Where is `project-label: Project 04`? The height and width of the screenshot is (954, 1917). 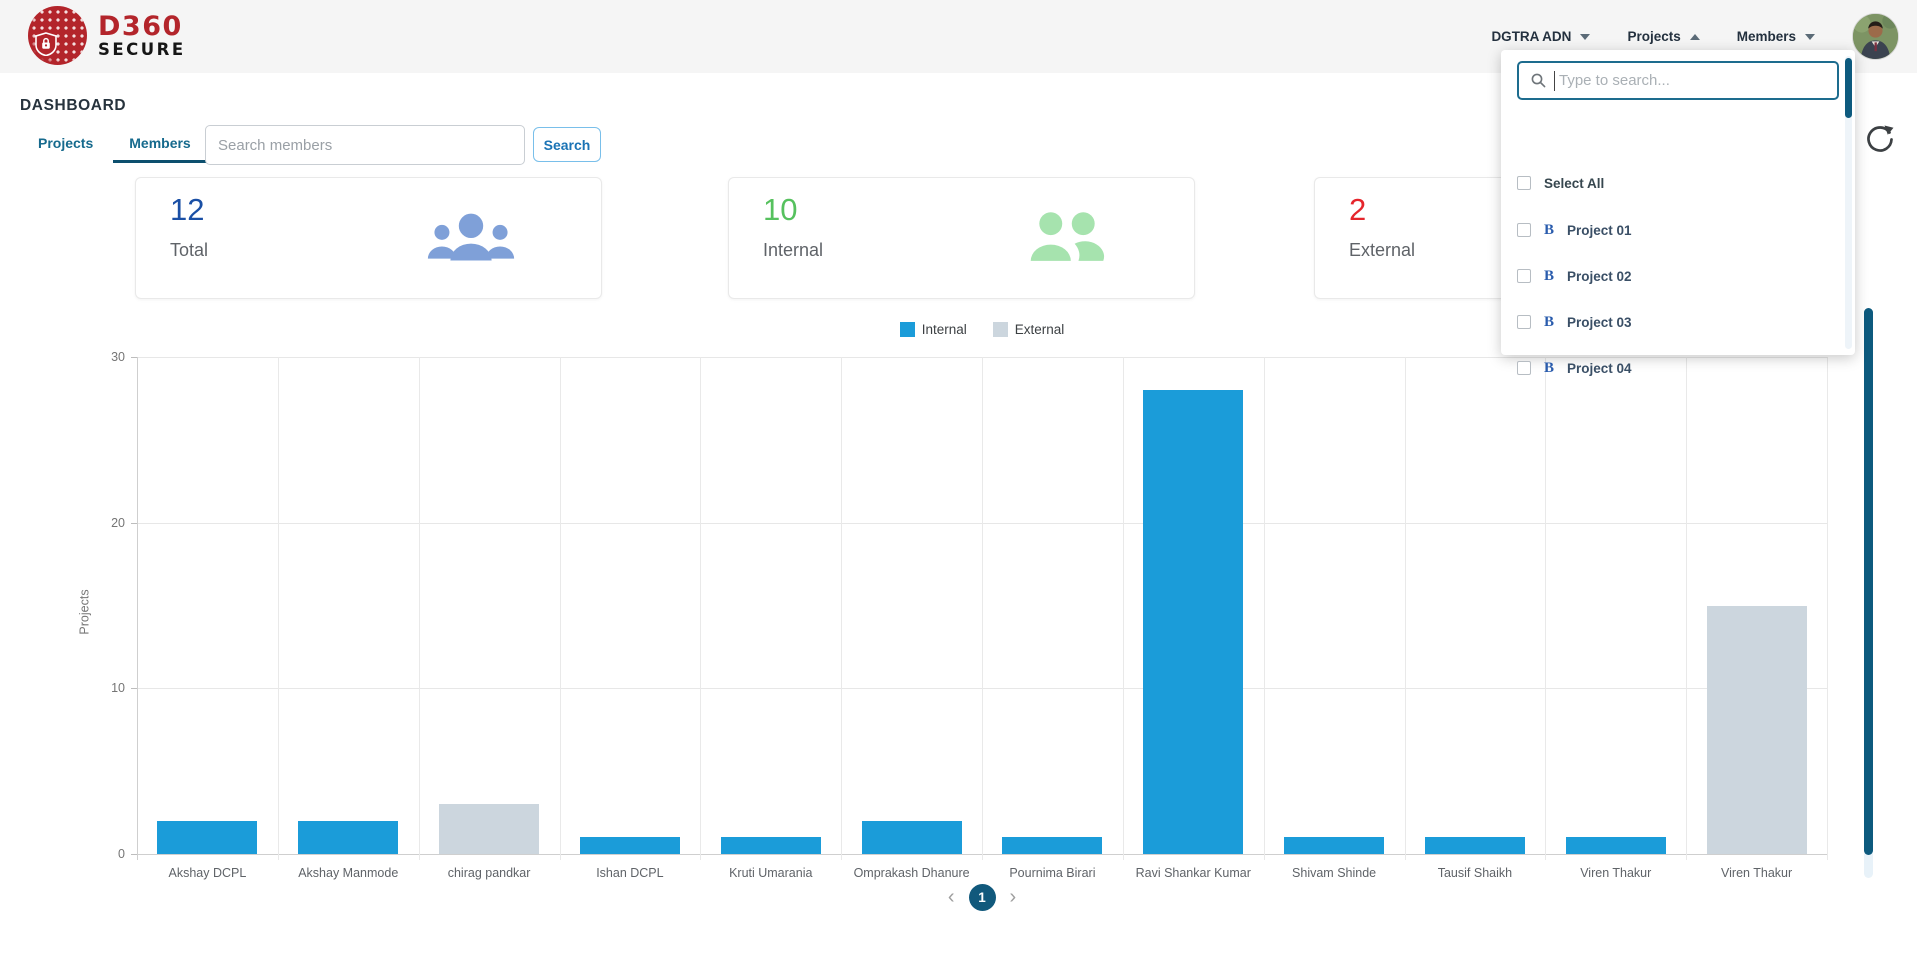 project-label: Project 04 is located at coordinates (1599, 368).